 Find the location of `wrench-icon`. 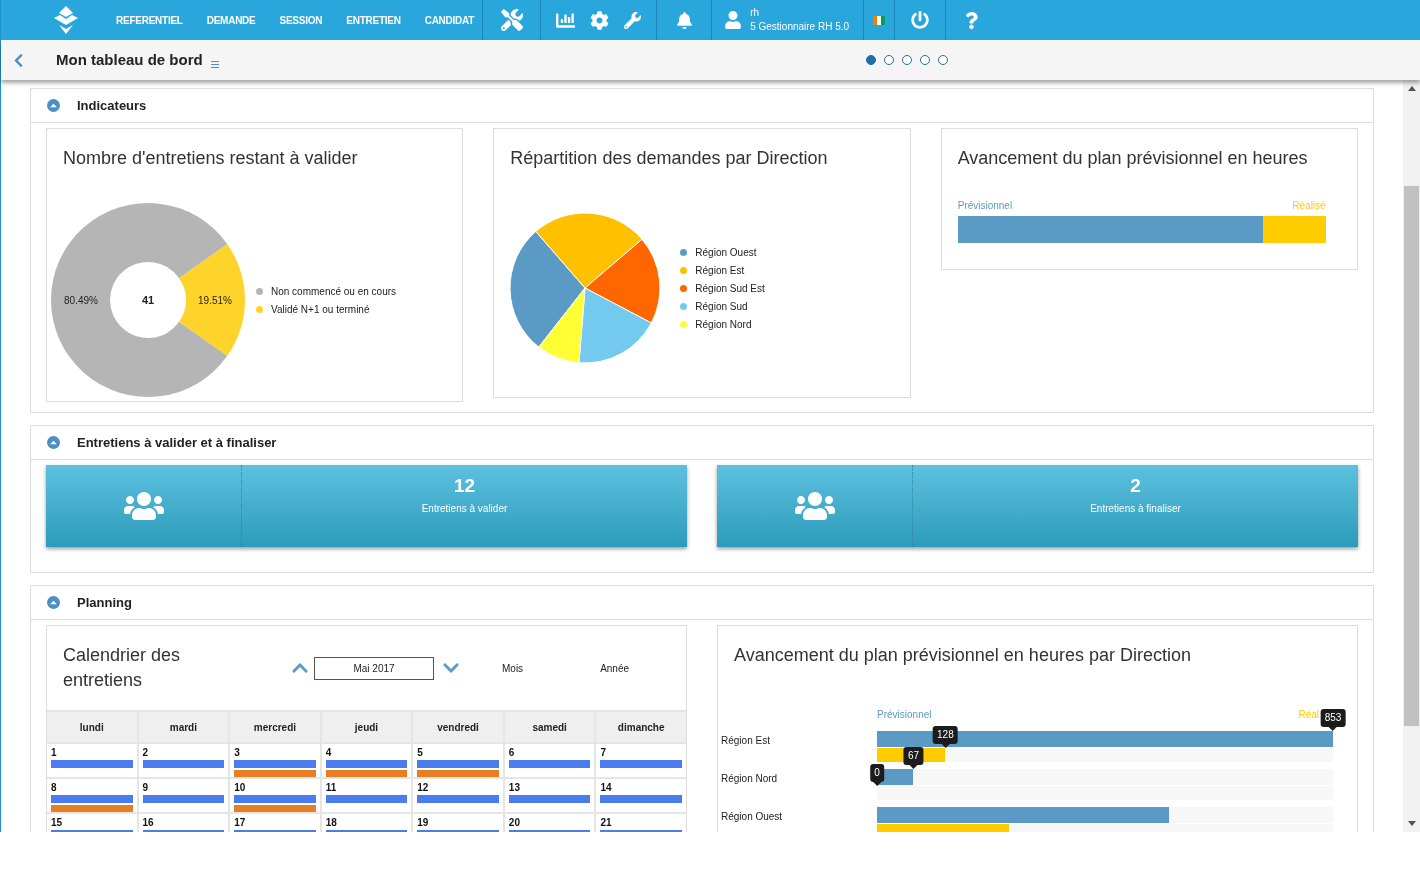

wrench-icon is located at coordinates (633, 20).